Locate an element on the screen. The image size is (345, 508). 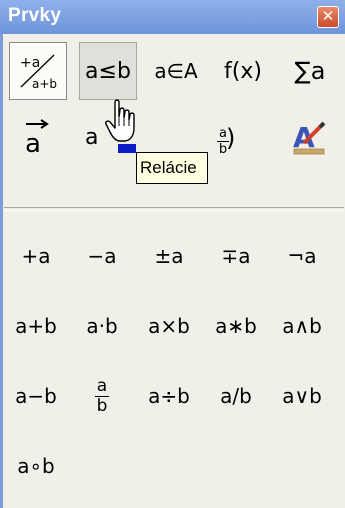
relations-label: a≤b is located at coordinates (108, 71).